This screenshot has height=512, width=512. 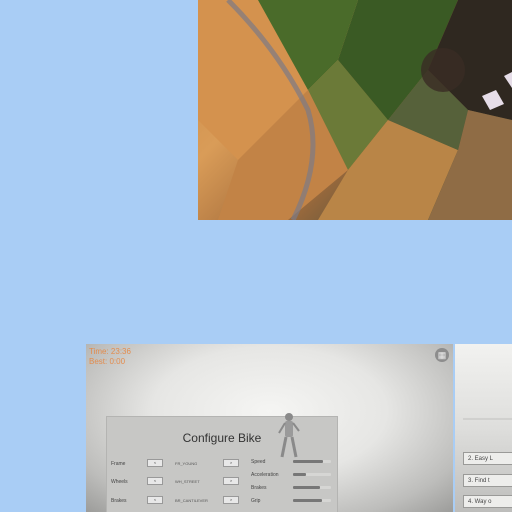 I want to click on brakes-next-button: >, so click(x=231, y=500).